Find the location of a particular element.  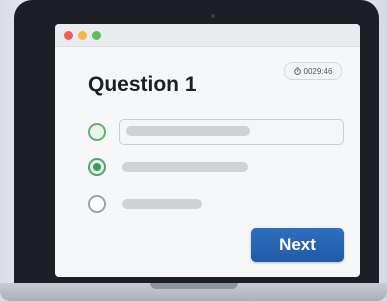

option-3-radio is located at coordinates (97, 204).